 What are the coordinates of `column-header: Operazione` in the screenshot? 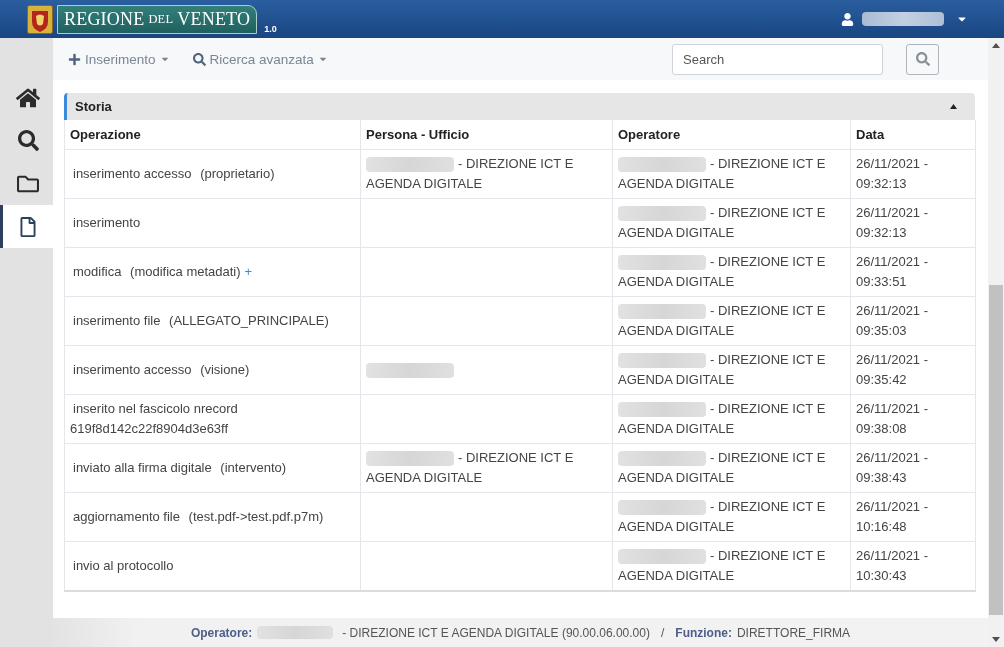 It's located at (212, 134).